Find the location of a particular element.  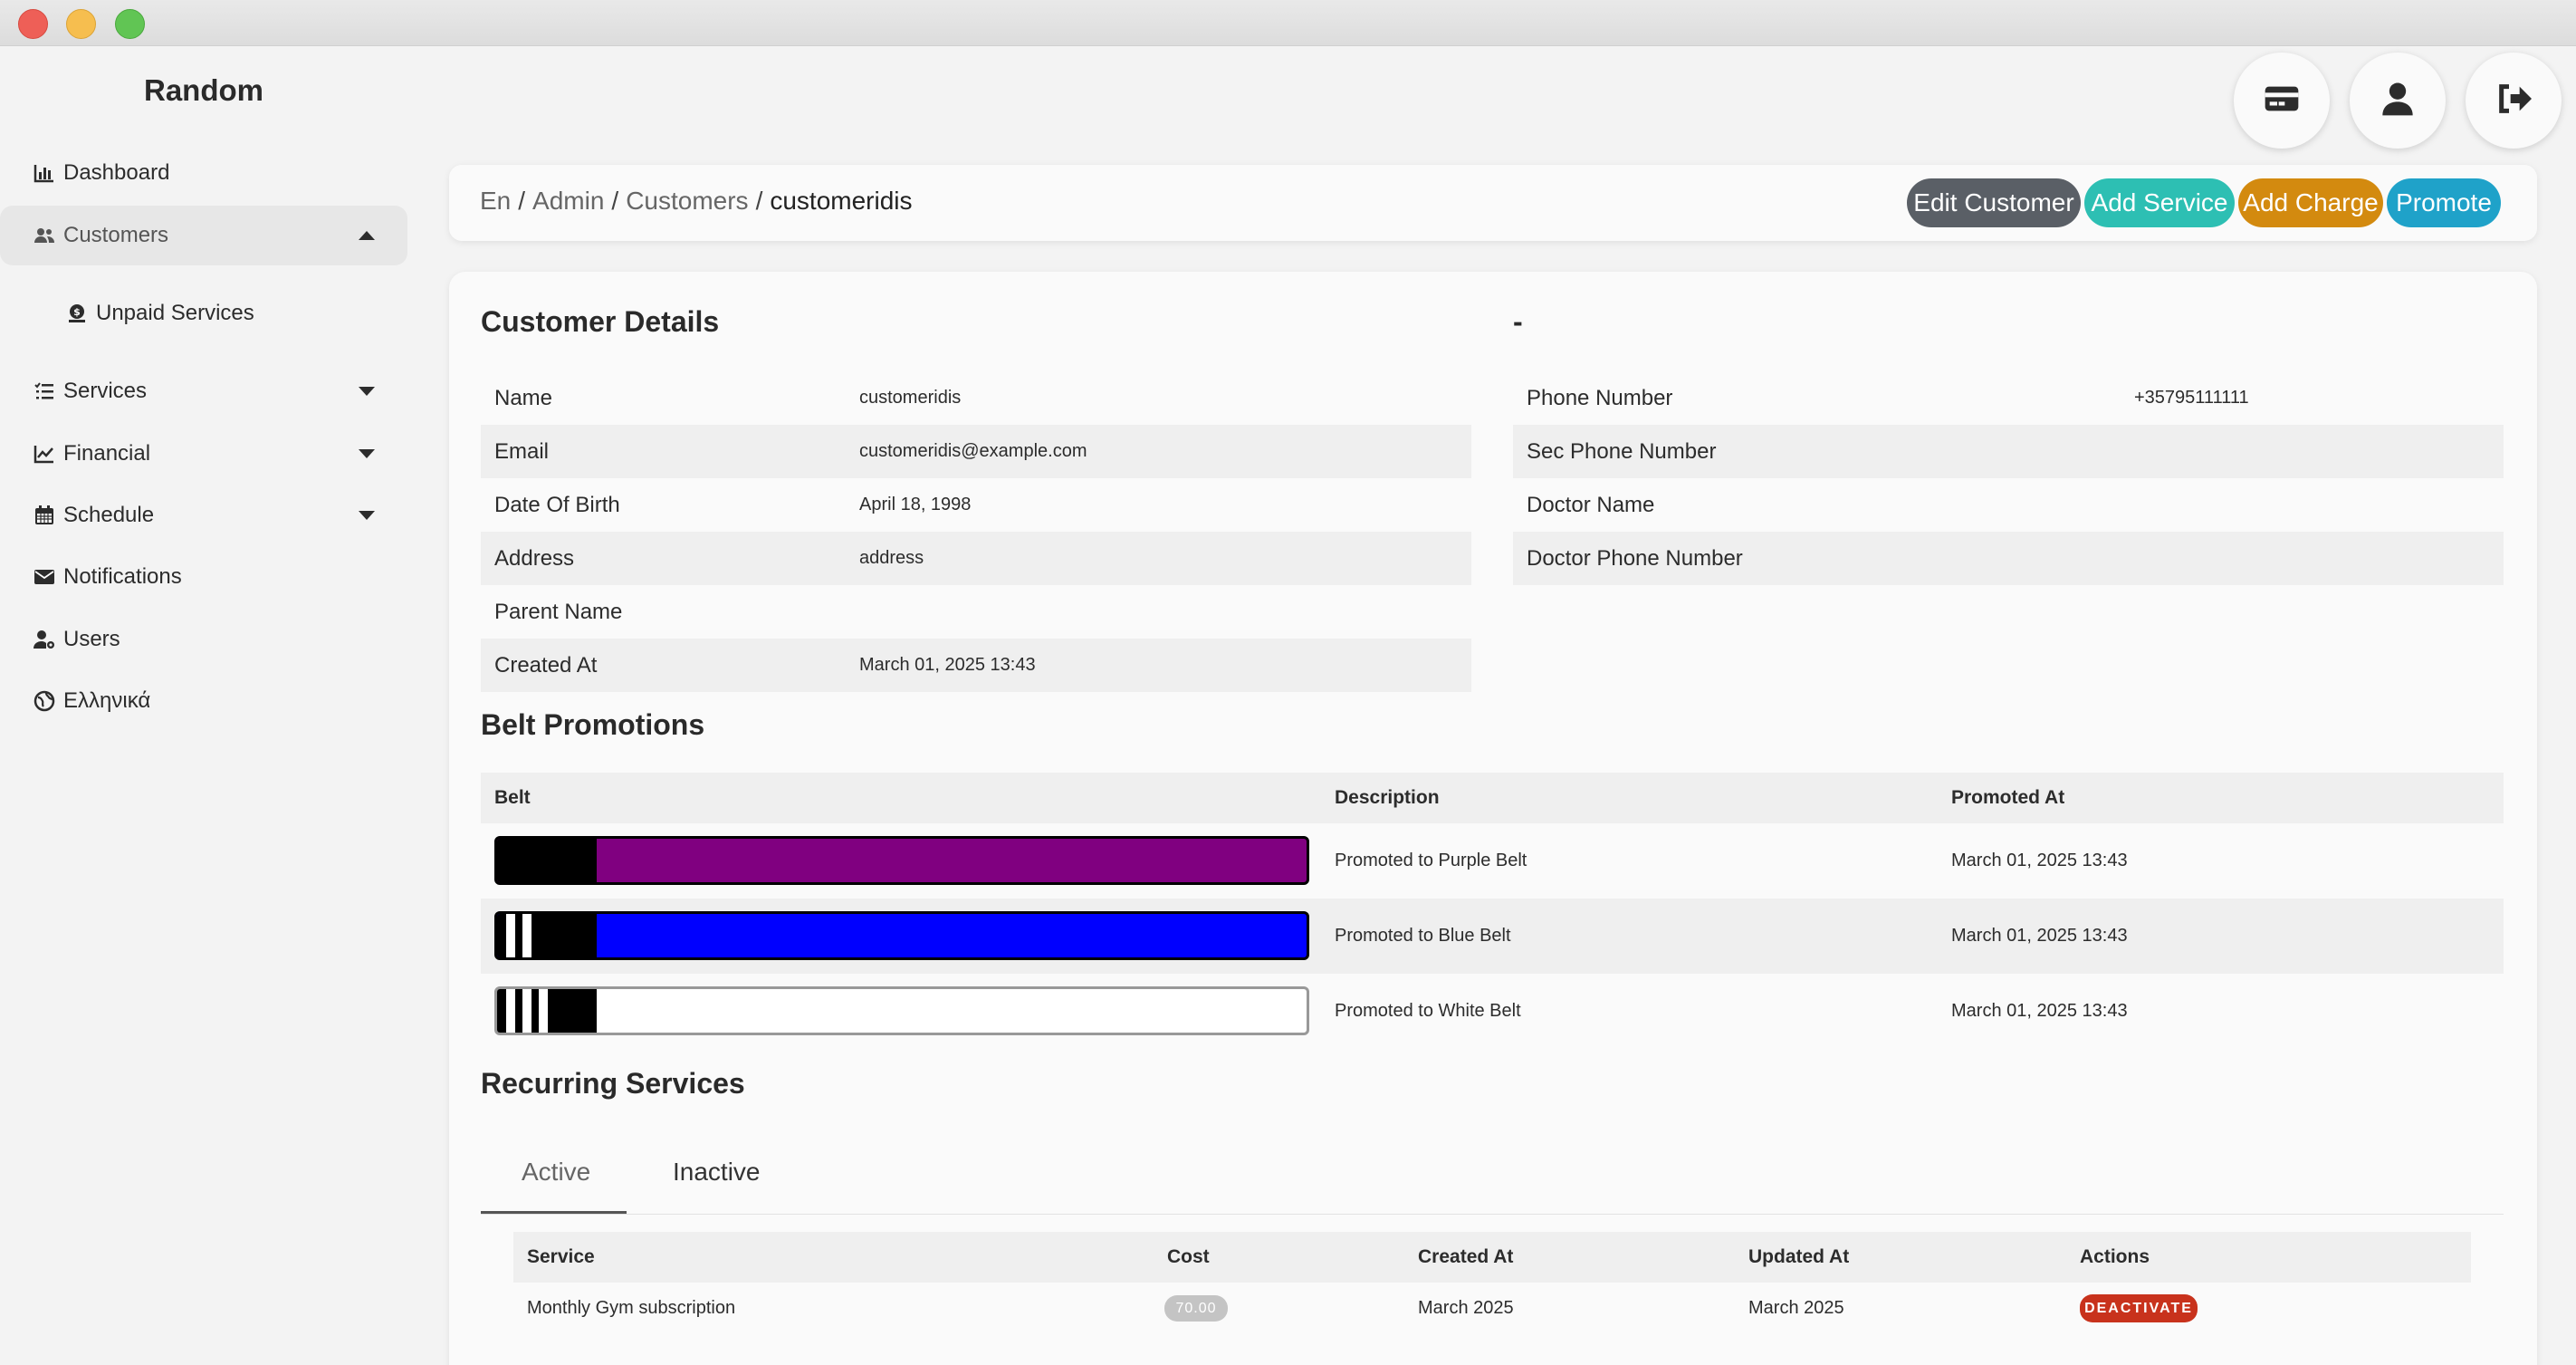

breadcrumb-admin: Admin is located at coordinates (568, 201).